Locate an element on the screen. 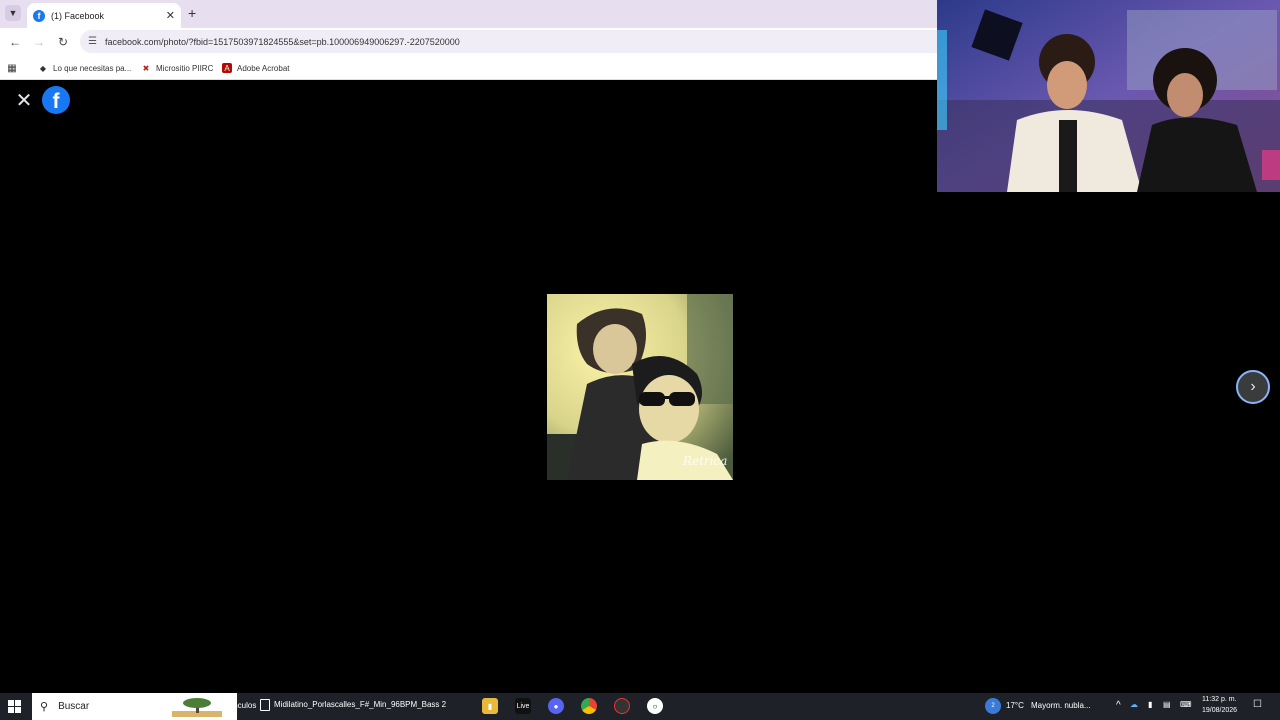 The image size is (1280, 720). chevron-up-icon: ^ is located at coordinates (1118, 705).